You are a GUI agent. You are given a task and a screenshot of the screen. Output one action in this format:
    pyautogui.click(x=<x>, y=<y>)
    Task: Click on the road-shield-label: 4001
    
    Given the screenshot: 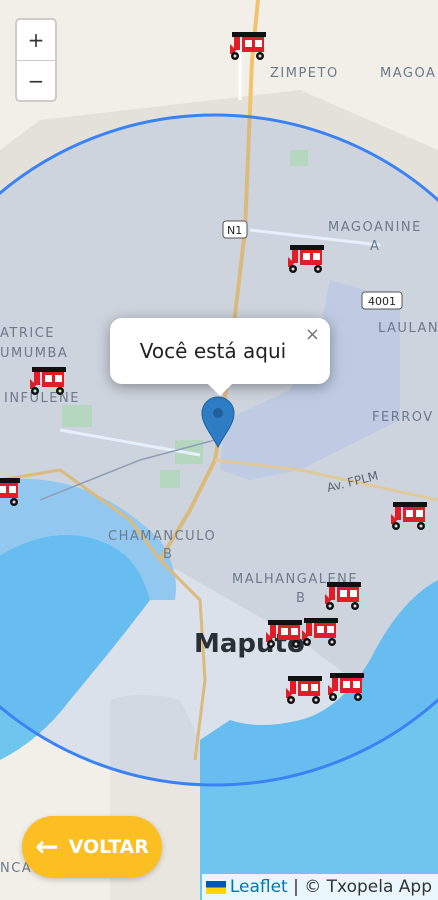 What is the action you would take?
    pyautogui.click(x=382, y=301)
    